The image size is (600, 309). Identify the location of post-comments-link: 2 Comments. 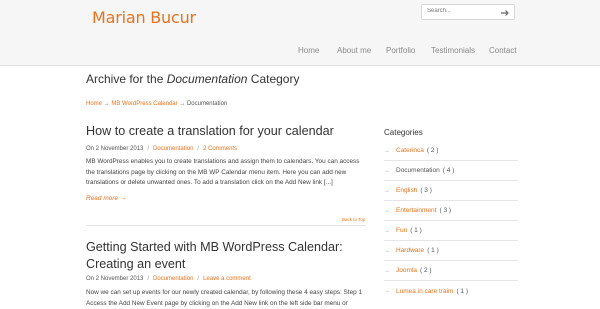
(220, 149).